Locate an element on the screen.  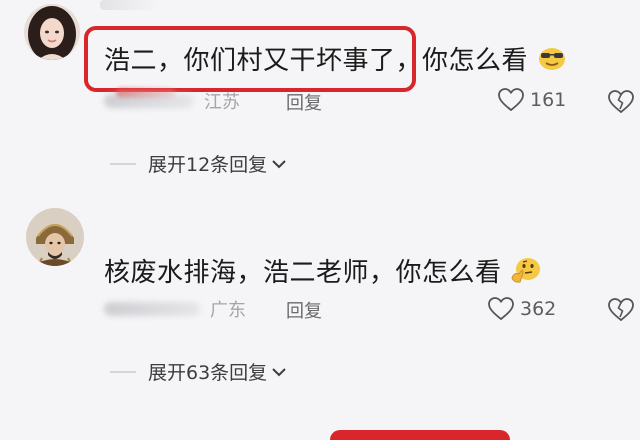
comment-text: 核废水排海，浩二老师，你怎么看 is located at coordinates (323, 271).